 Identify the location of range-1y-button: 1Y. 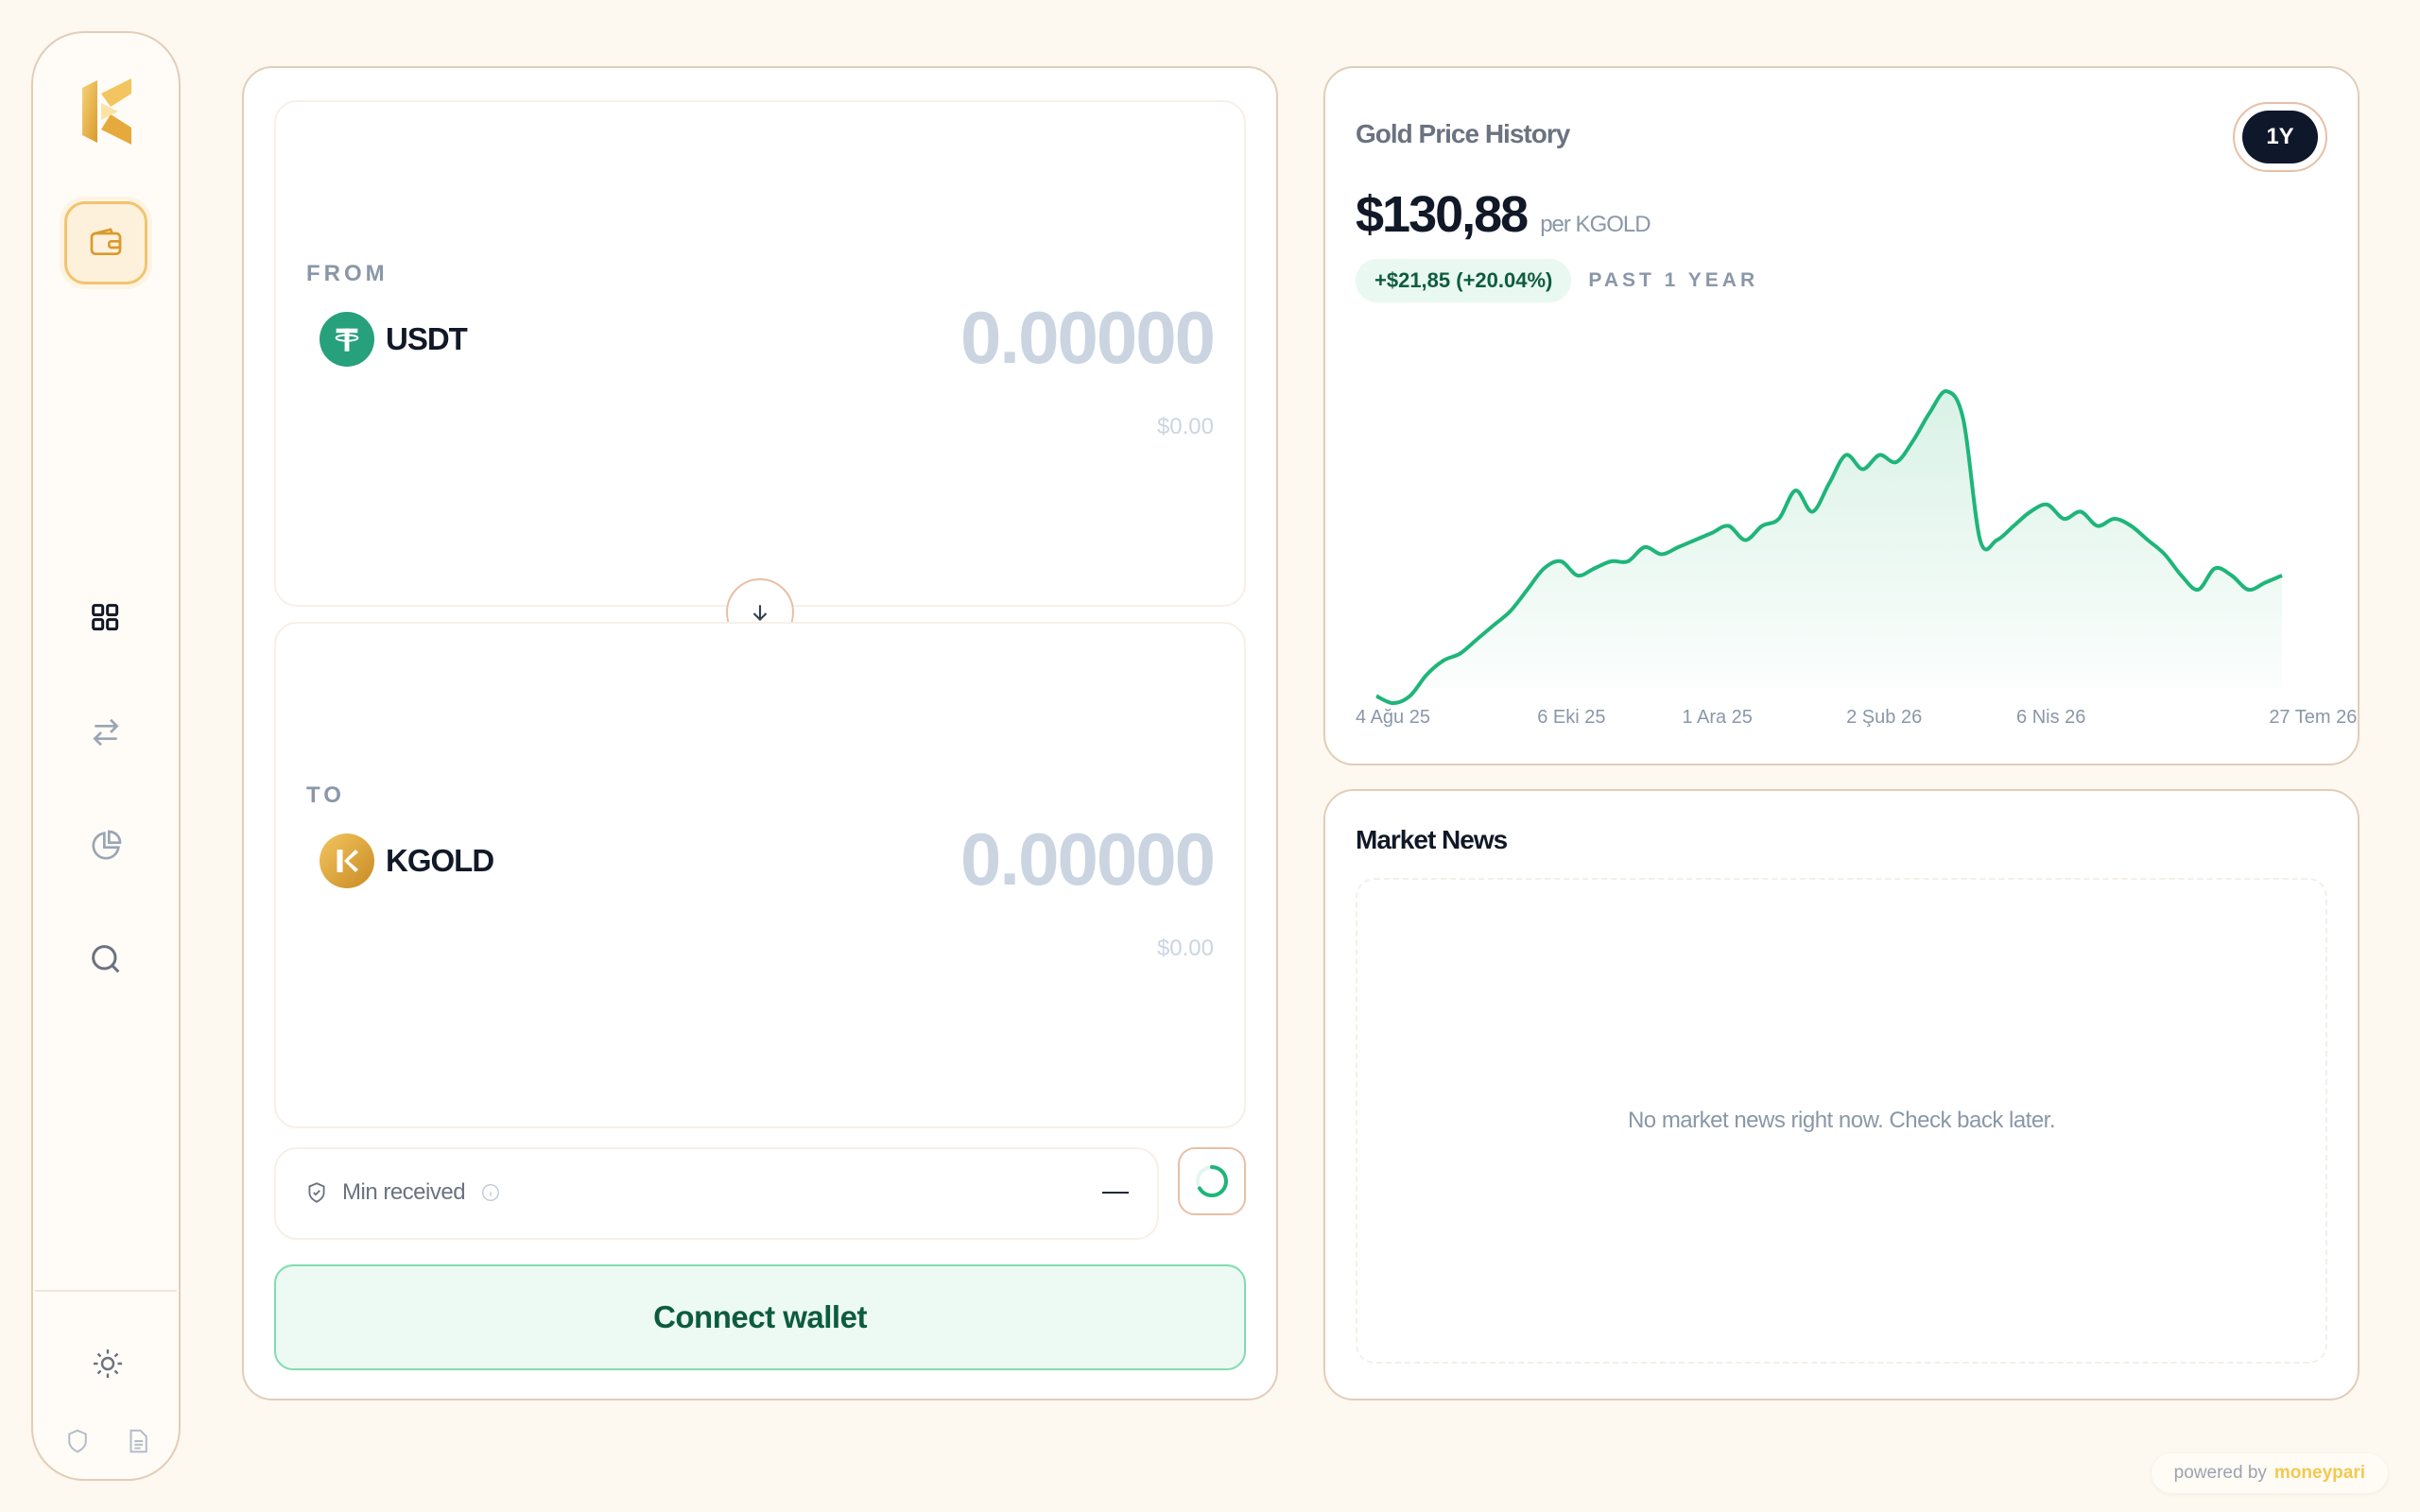
(2280, 137).